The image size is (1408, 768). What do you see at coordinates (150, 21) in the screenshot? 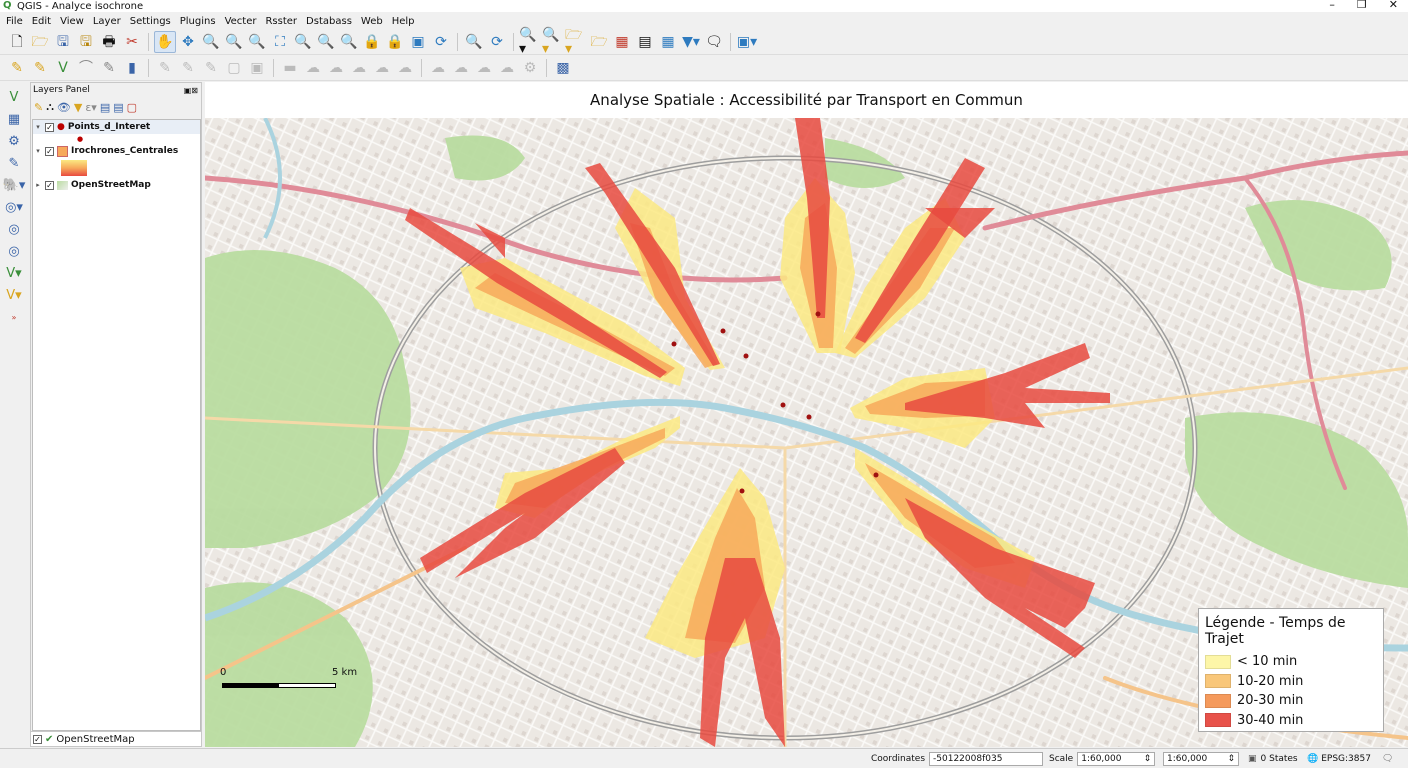
I see `menu-settings: Settings` at bounding box center [150, 21].